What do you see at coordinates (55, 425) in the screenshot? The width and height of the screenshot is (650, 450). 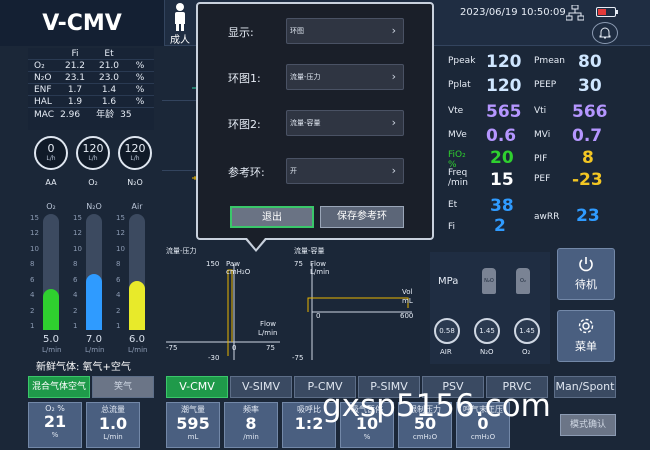 I see `o2-setting: O₂ % 21%` at bounding box center [55, 425].